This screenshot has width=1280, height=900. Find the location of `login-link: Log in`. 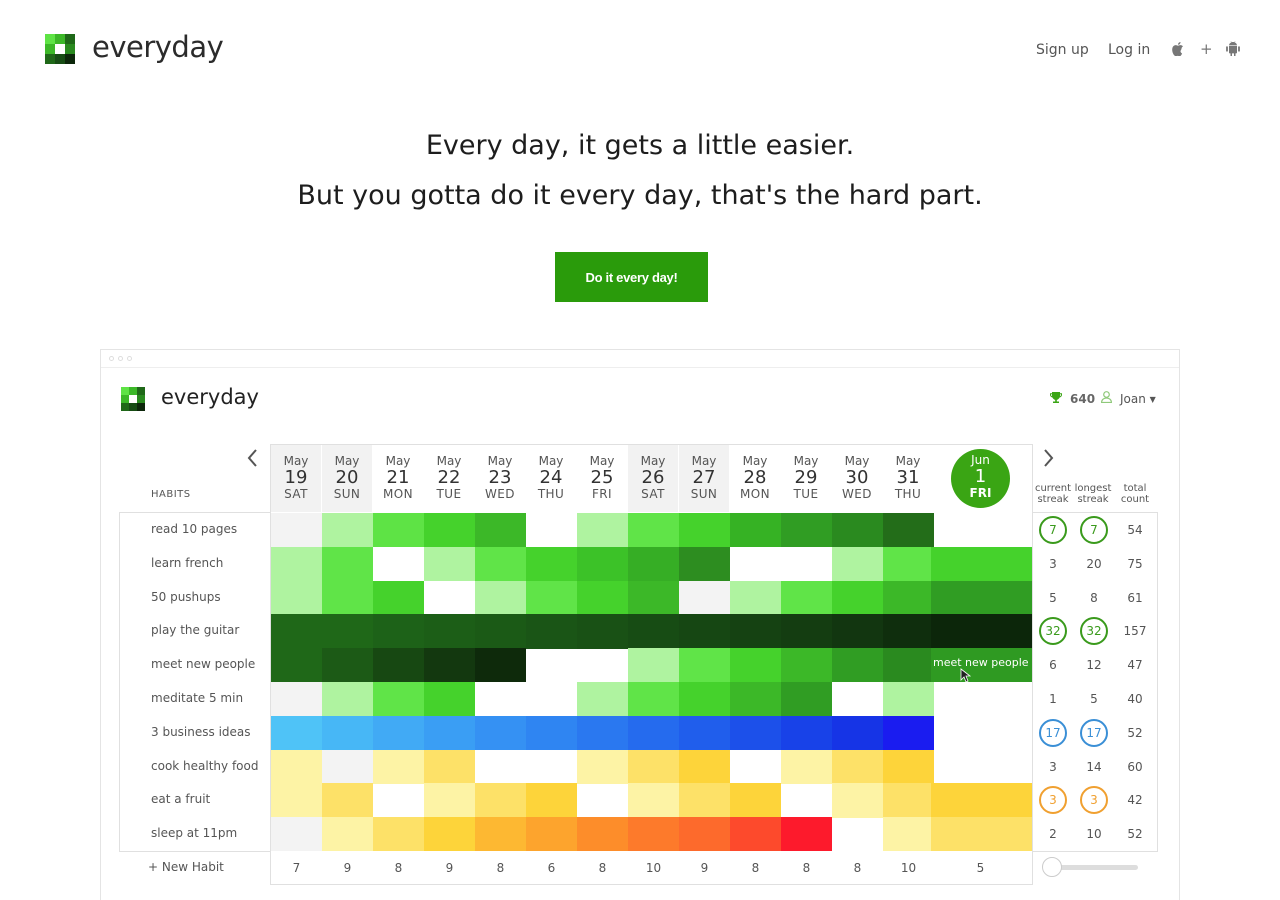

login-link: Log in is located at coordinates (1129, 50).